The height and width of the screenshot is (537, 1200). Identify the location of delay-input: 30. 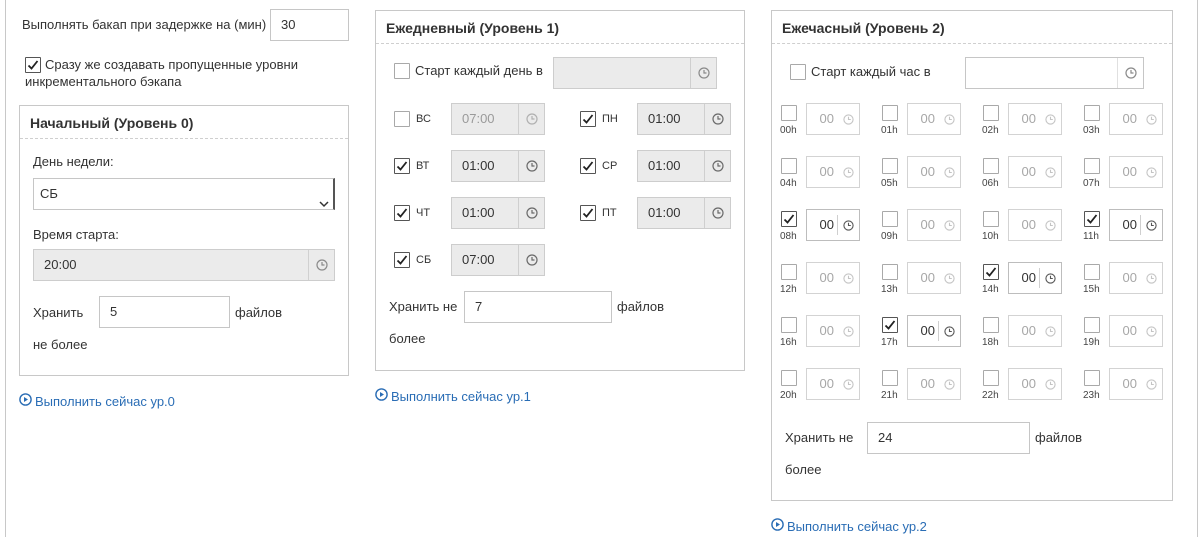
(309, 25).